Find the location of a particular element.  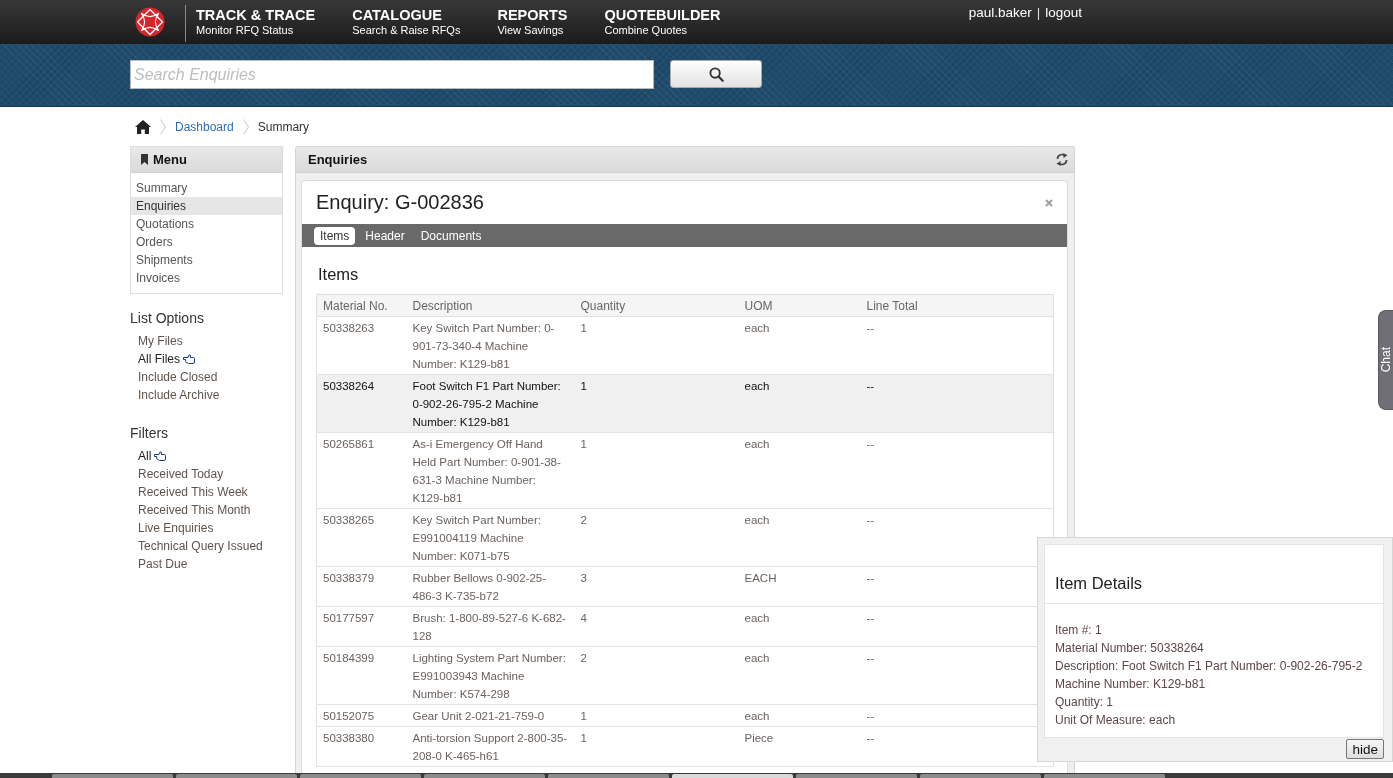

logo-icon is located at coordinates (150, 22).